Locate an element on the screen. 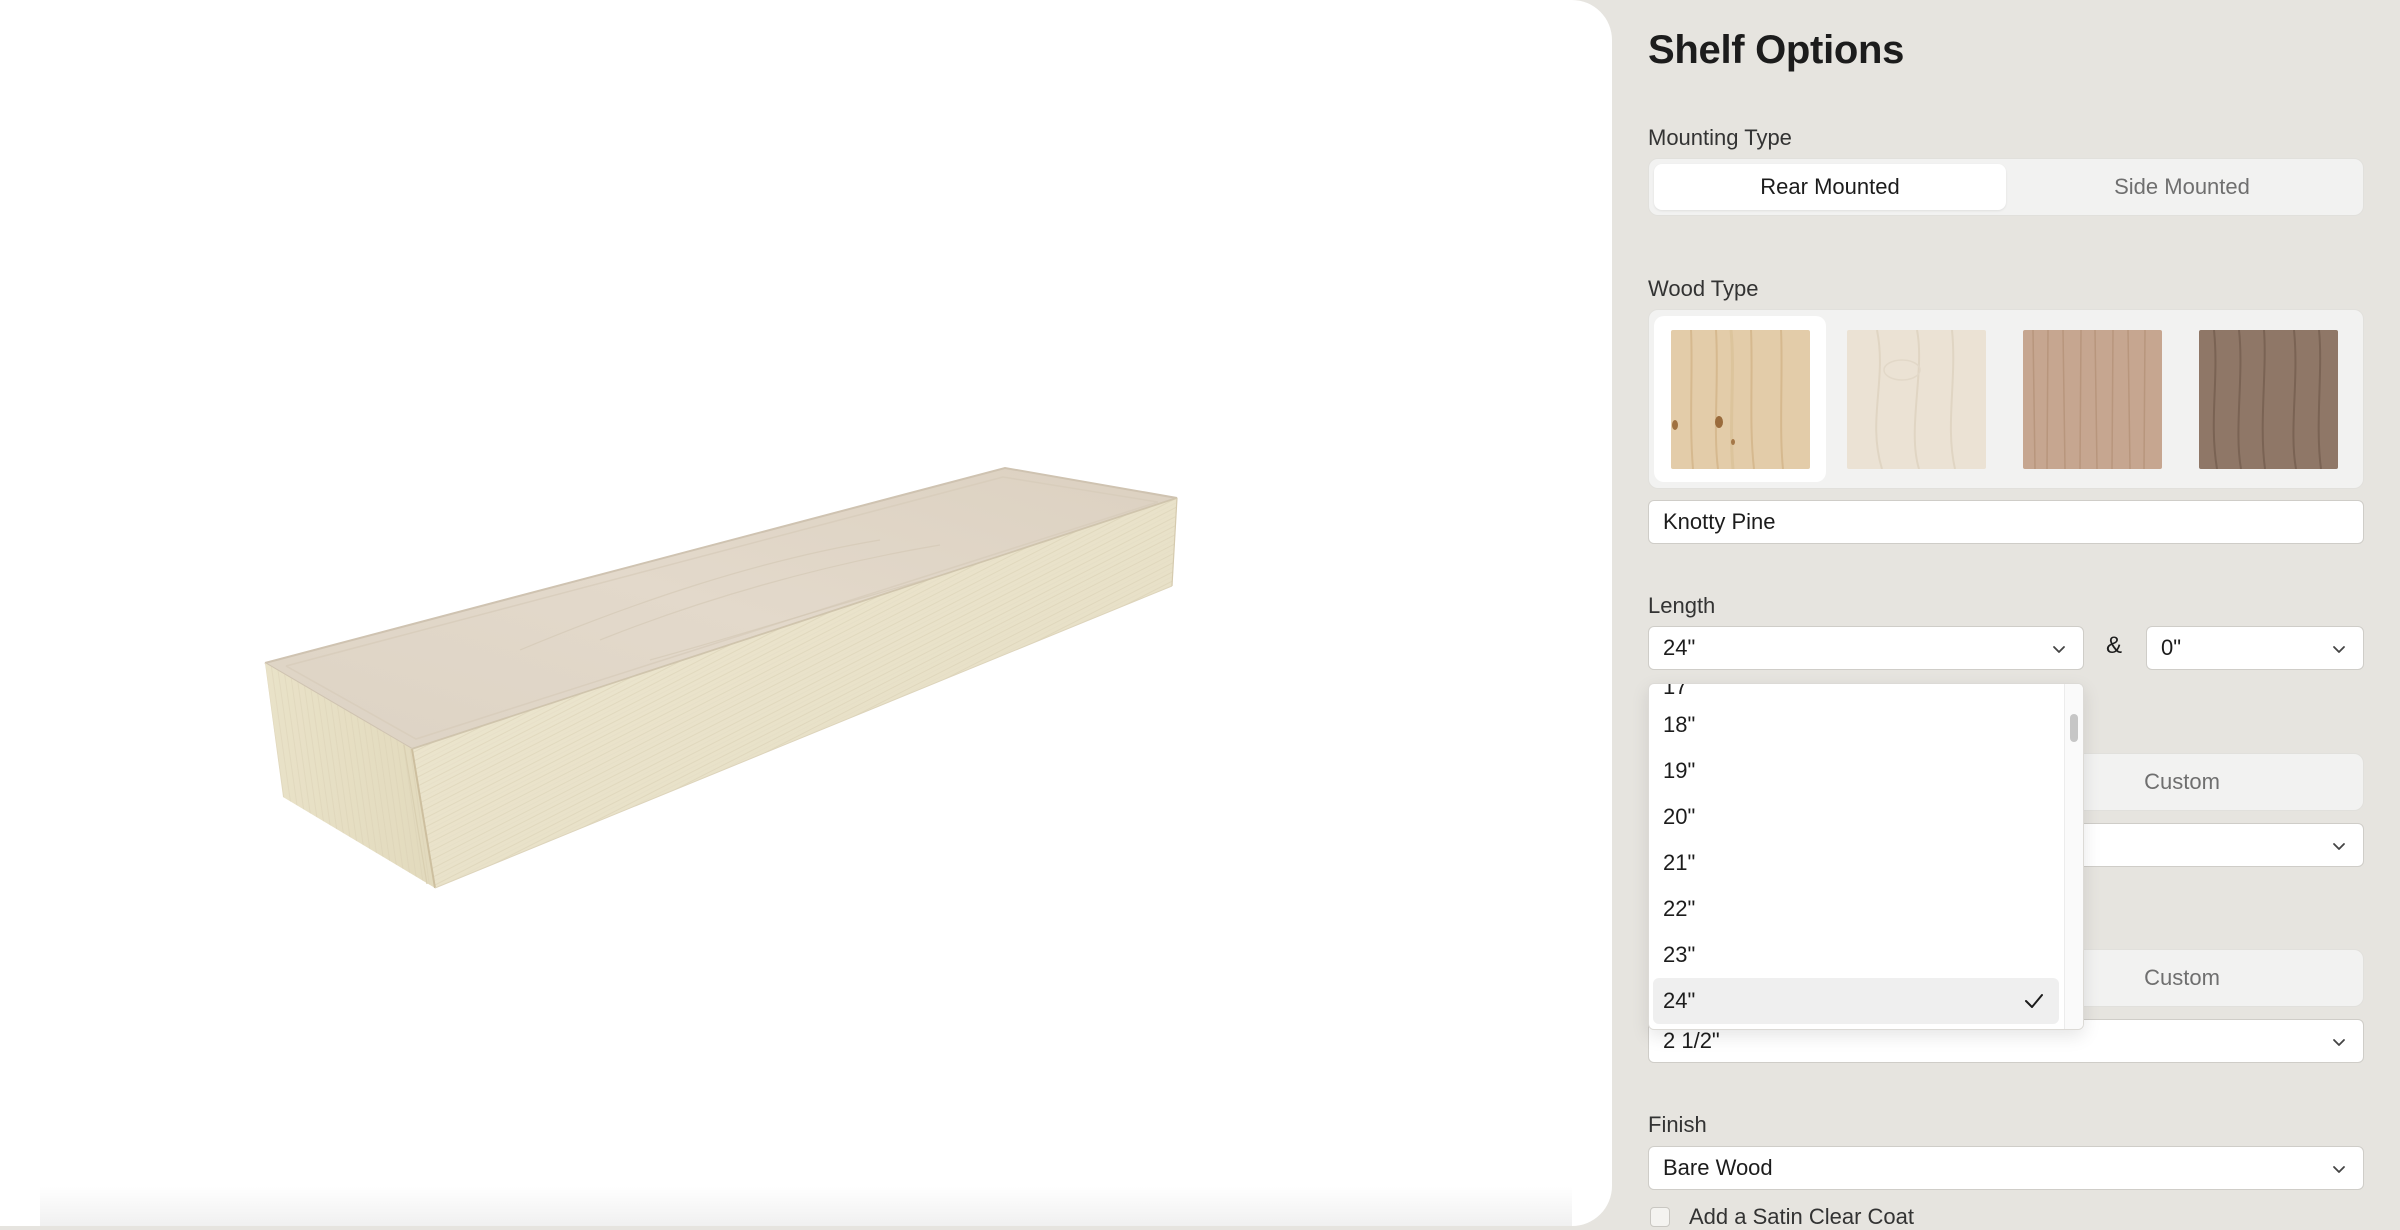 This screenshot has height=1230, width=2400. wood-type-swatches is located at coordinates (2006, 399).